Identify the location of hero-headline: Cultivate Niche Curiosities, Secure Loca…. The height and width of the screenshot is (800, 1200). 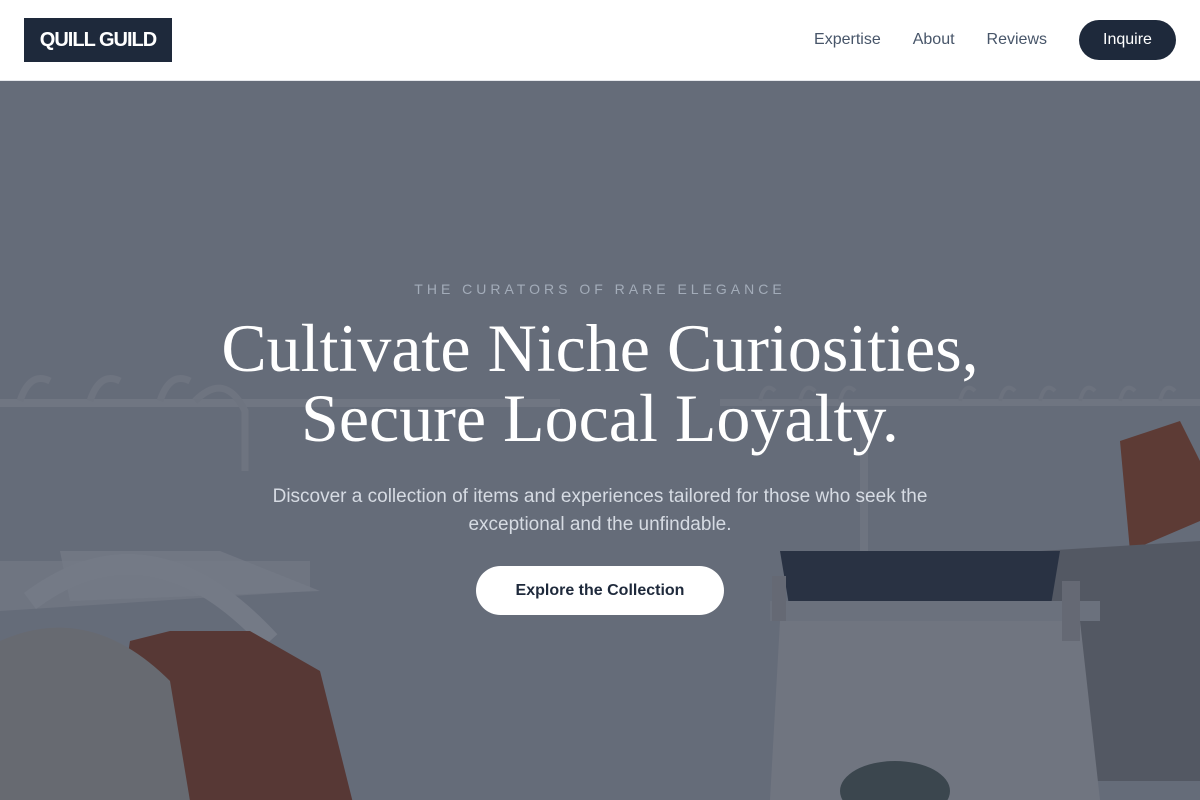
(600, 383).